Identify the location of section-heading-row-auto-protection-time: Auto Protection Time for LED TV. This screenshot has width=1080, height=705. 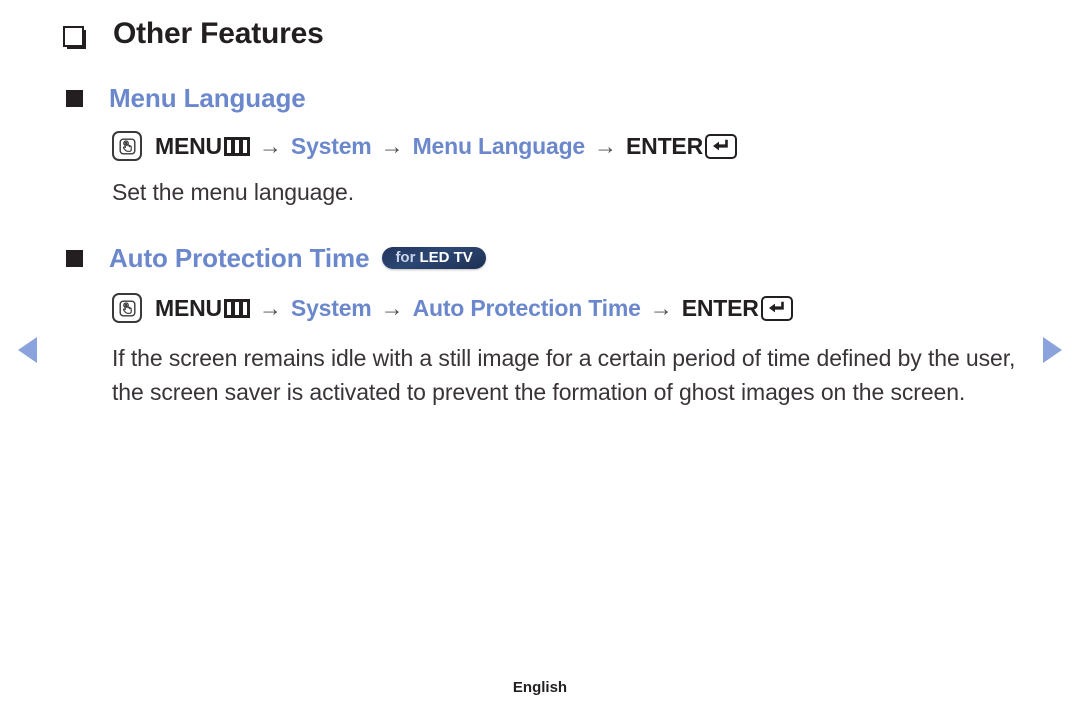
(540, 258).